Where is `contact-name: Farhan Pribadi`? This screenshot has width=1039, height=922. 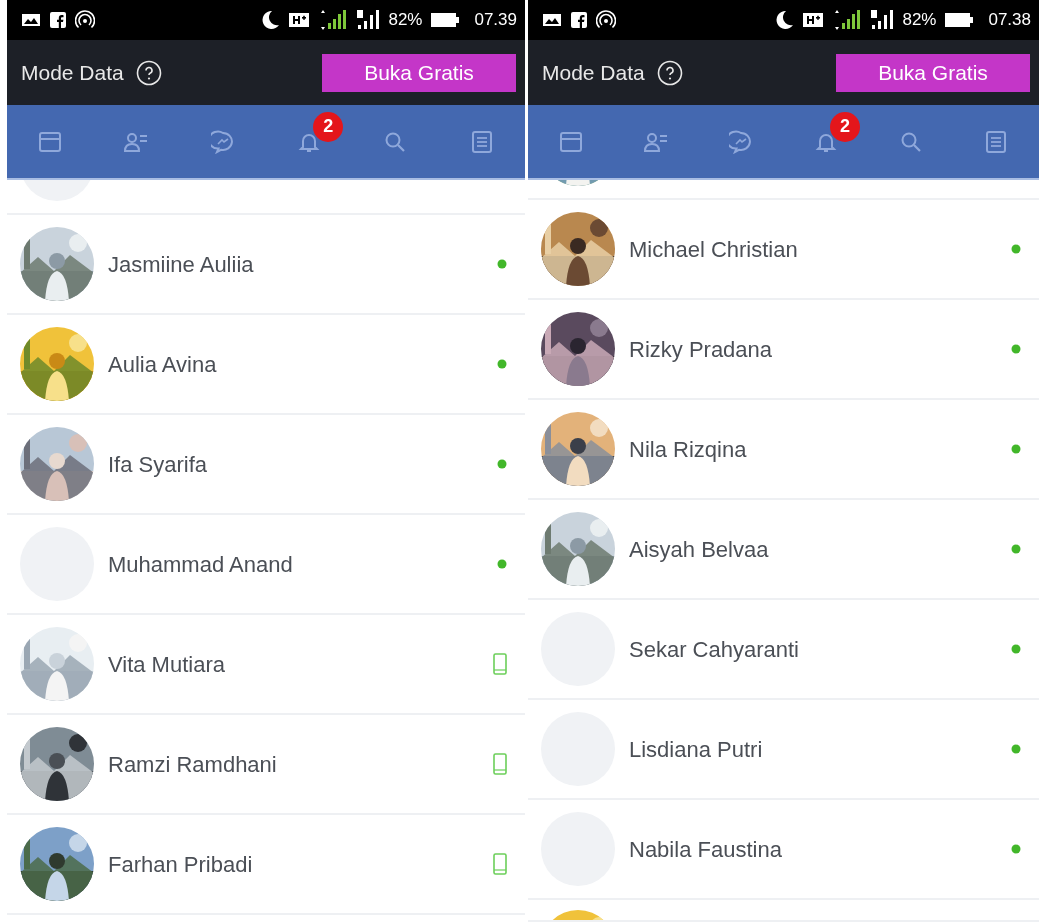
contact-name: Farhan Pribadi is located at coordinates (180, 864).